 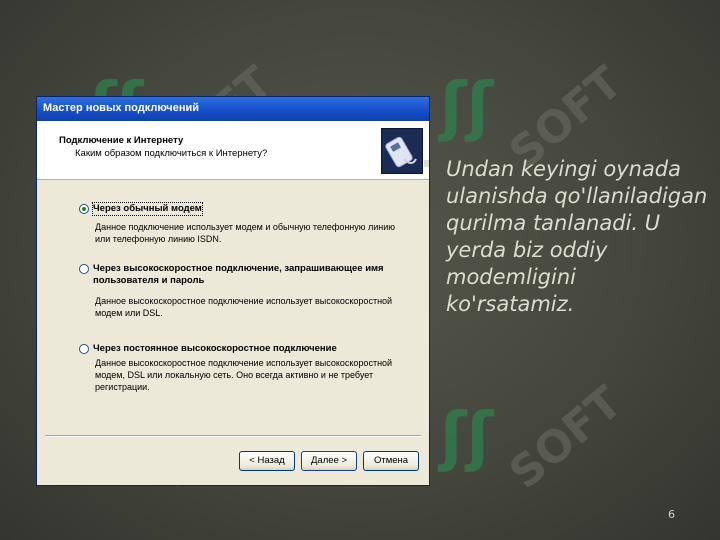 What do you see at coordinates (566, 438) in the screenshot?
I see `watermark-text: SOFT` at bounding box center [566, 438].